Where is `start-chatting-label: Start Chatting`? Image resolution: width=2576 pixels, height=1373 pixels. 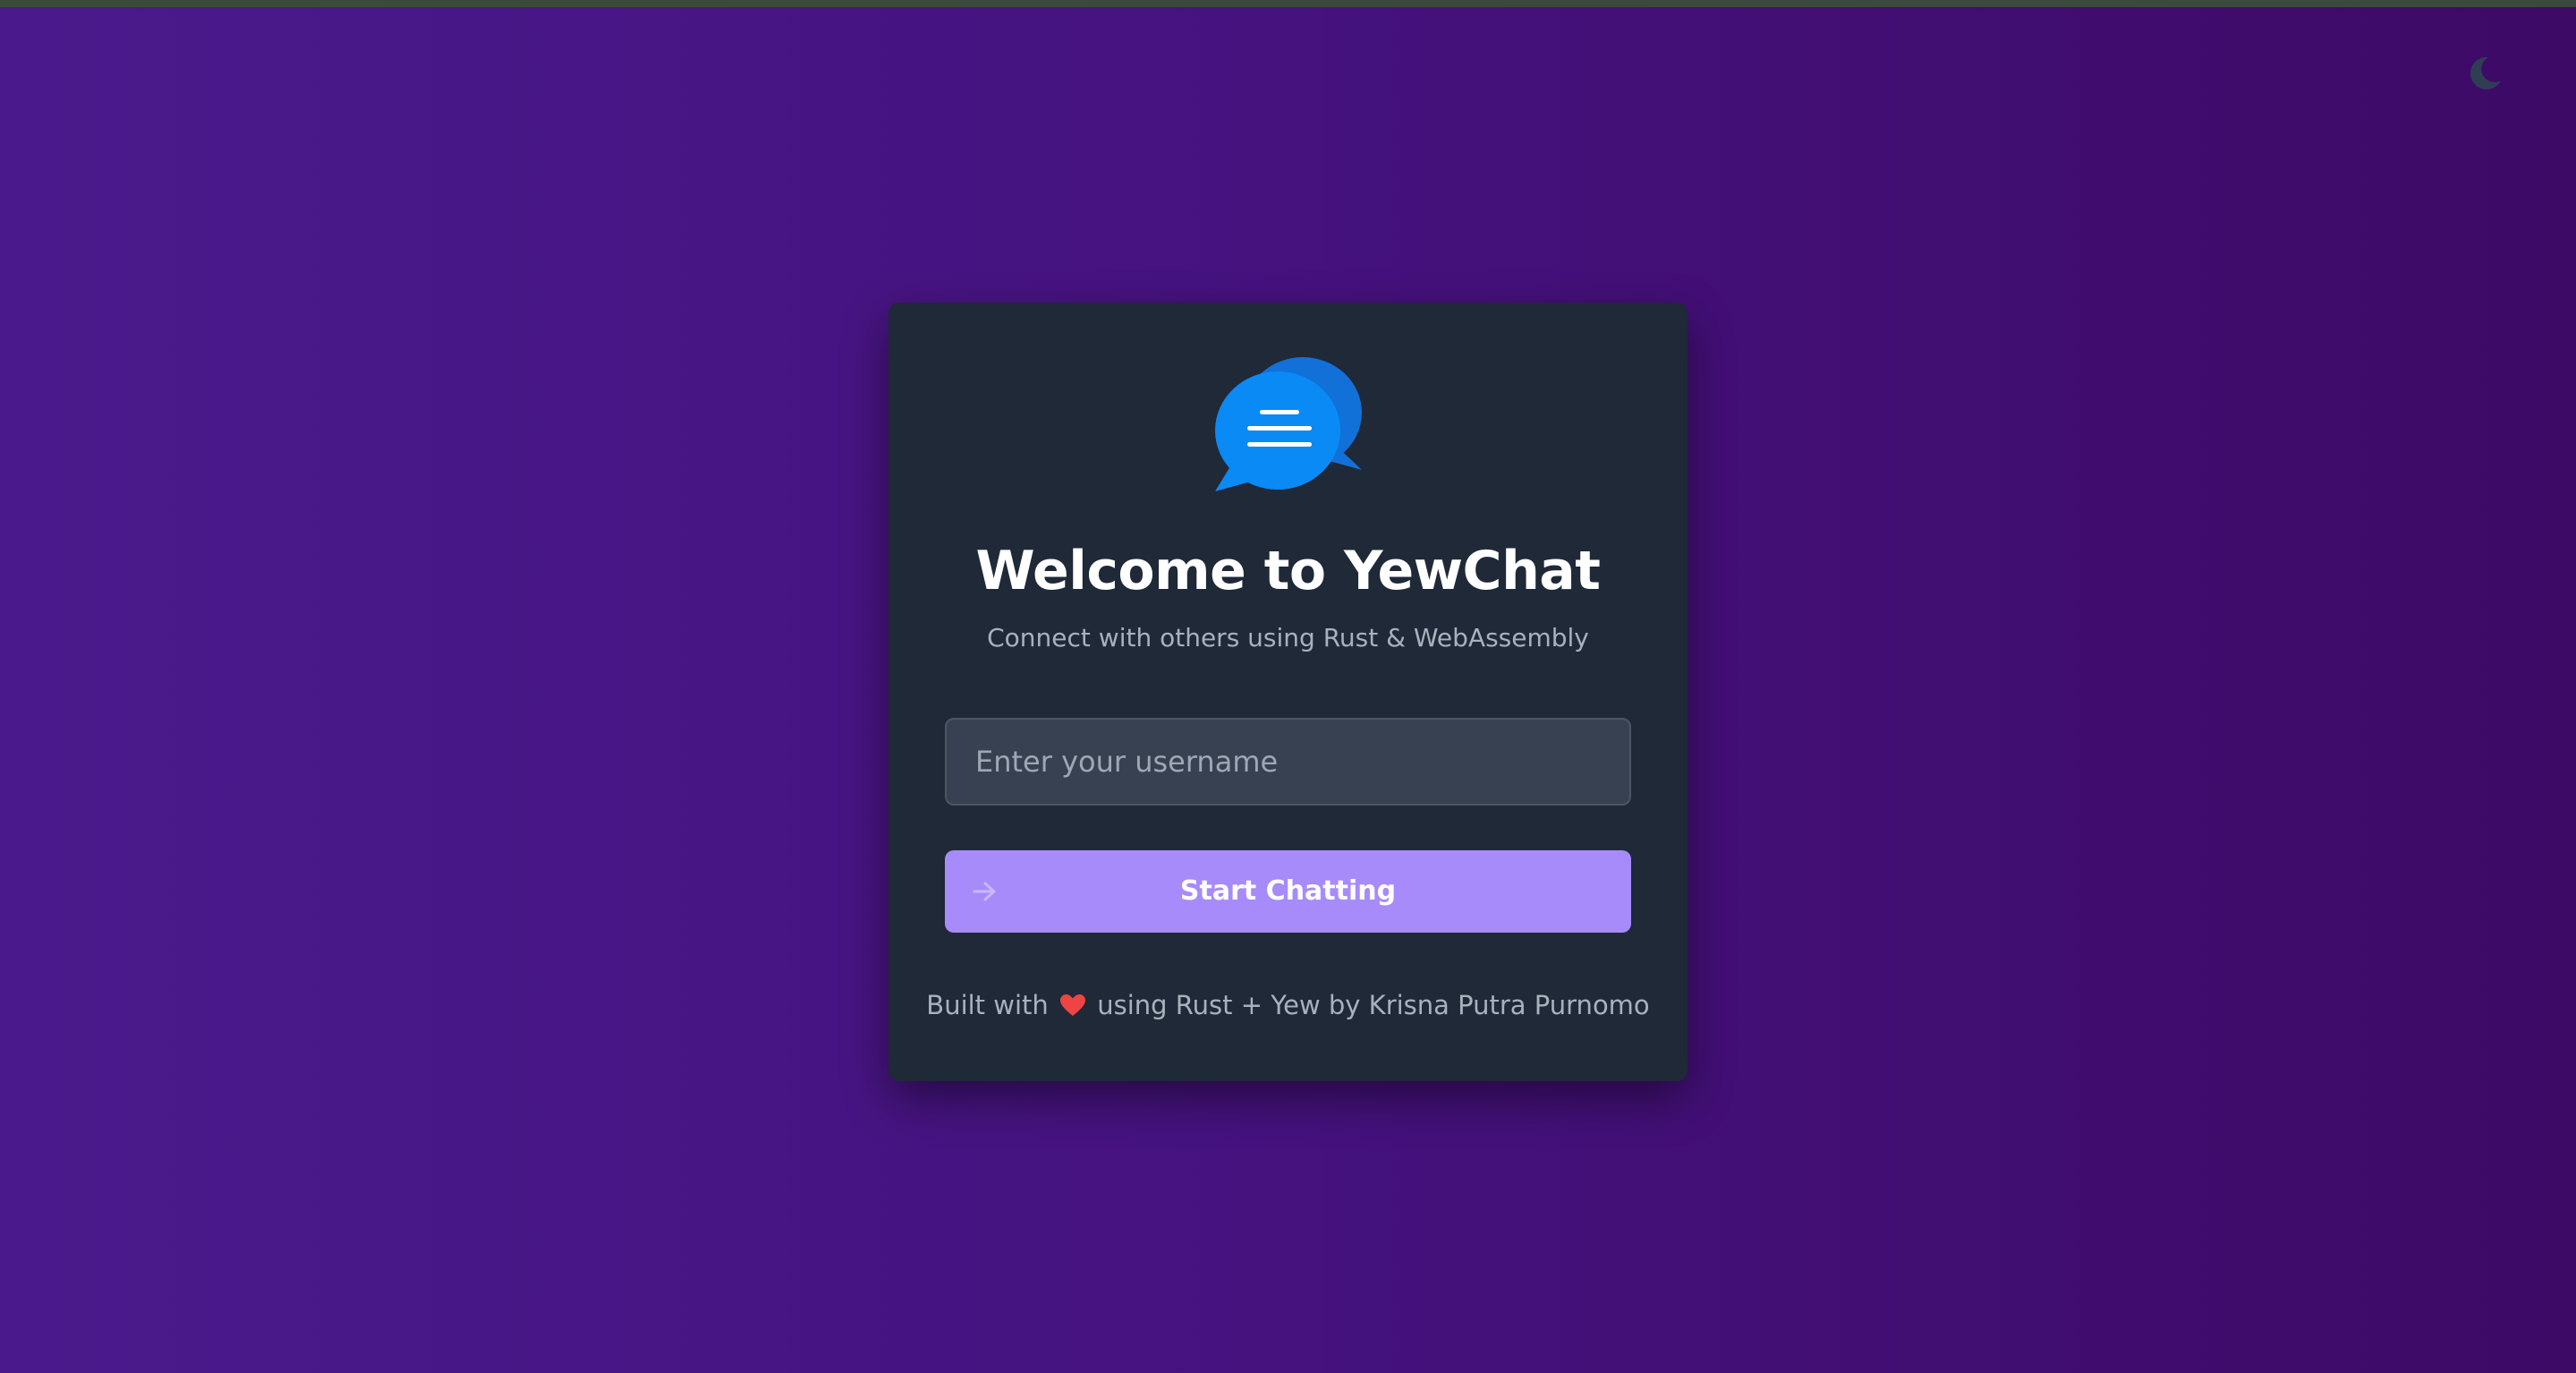 start-chatting-label: Start Chatting is located at coordinates (1288, 891).